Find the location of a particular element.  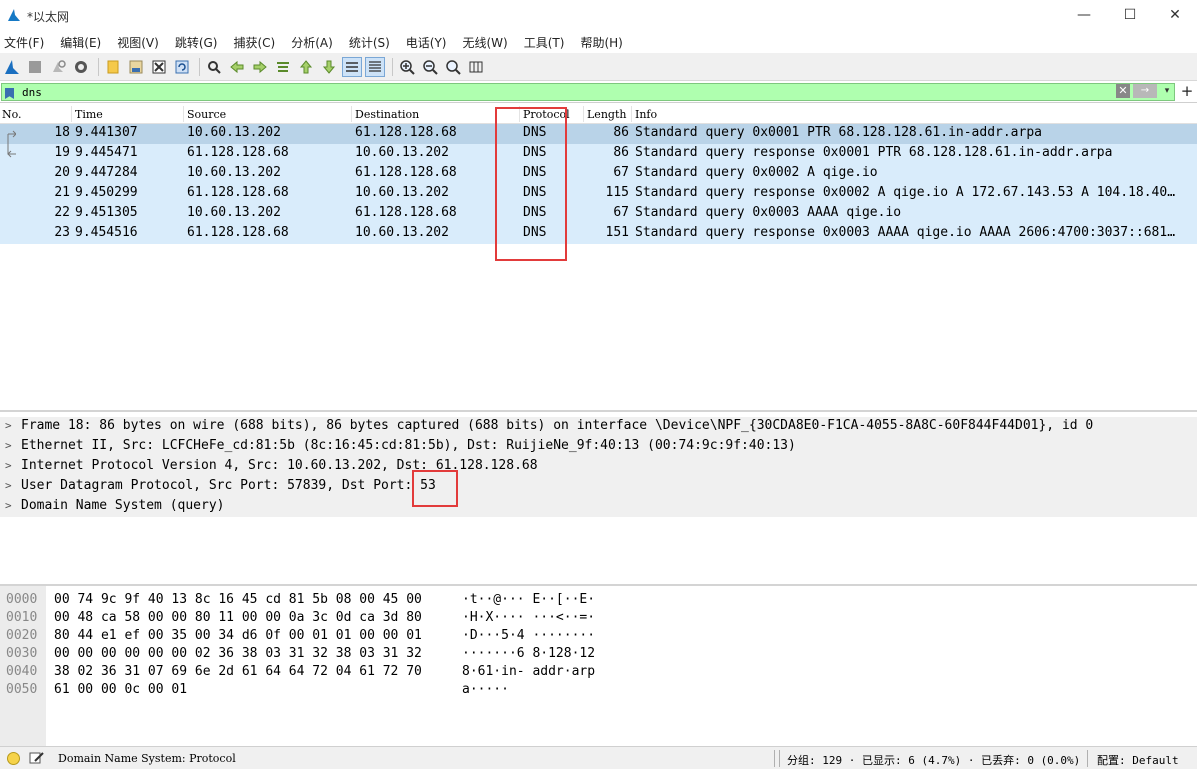

column-header-destination: Destination is located at coordinates (387, 114).